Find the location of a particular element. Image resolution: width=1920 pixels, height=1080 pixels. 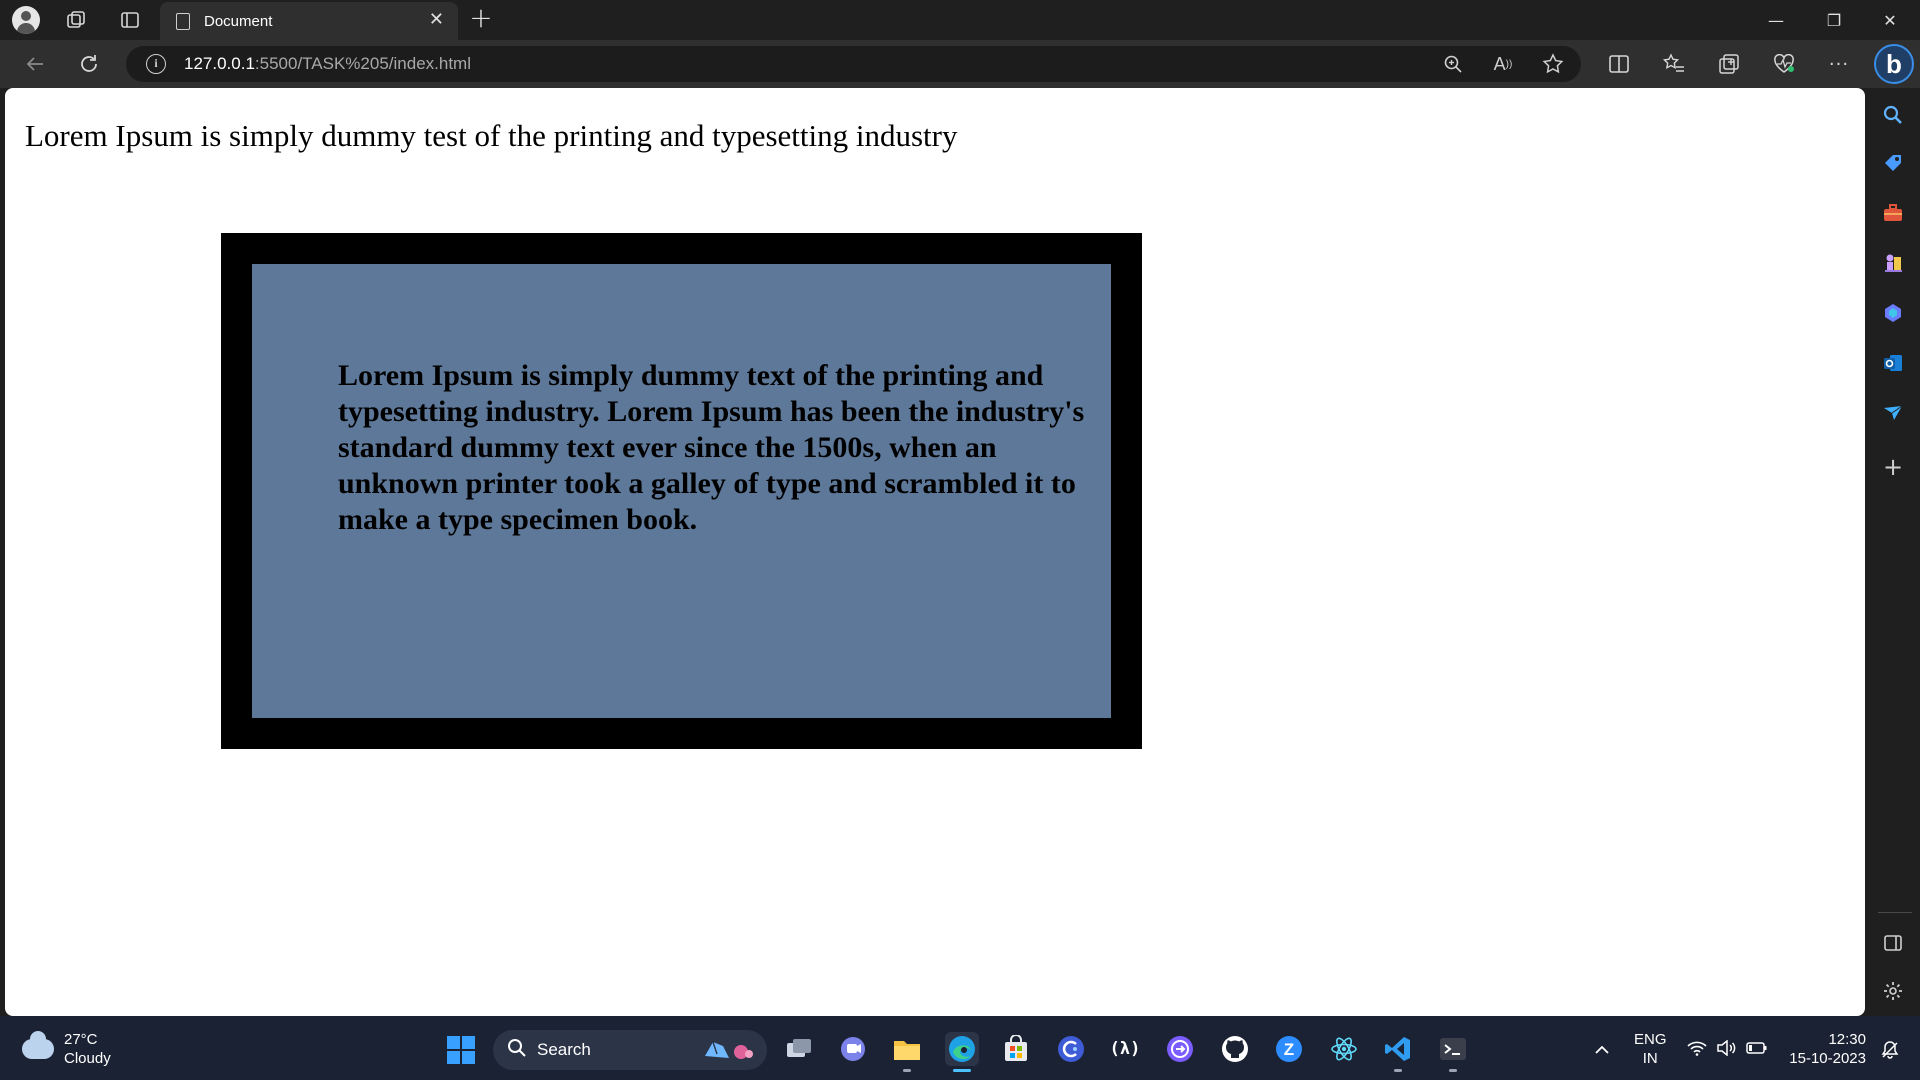

edge-sidebar: + is located at coordinates (1893, 552).